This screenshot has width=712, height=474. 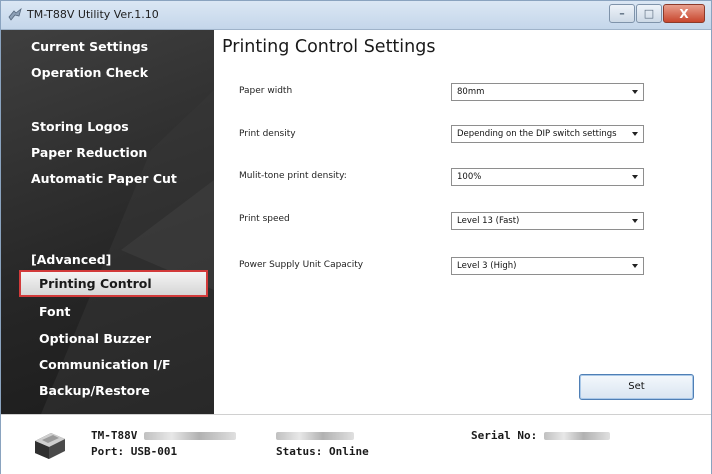 What do you see at coordinates (471, 92) in the screenshot?
I see `paper-width-value: 80mm` at bounding box center [471, 92].